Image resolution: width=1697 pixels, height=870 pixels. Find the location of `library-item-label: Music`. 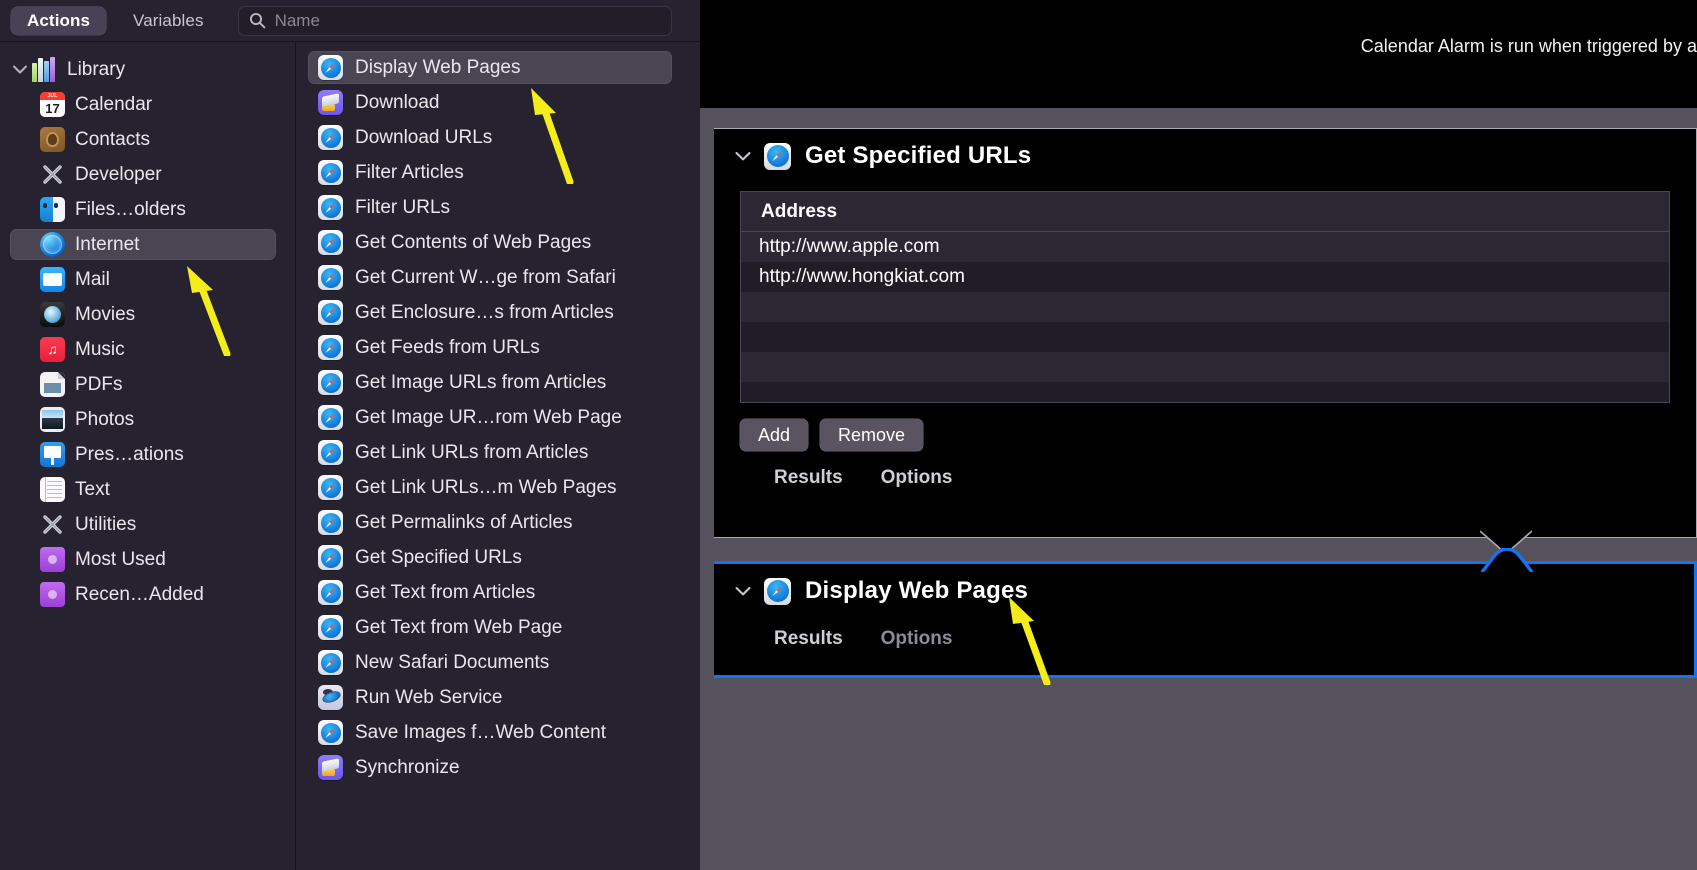

library-item-label: Music is located at coordinates (100, 349).